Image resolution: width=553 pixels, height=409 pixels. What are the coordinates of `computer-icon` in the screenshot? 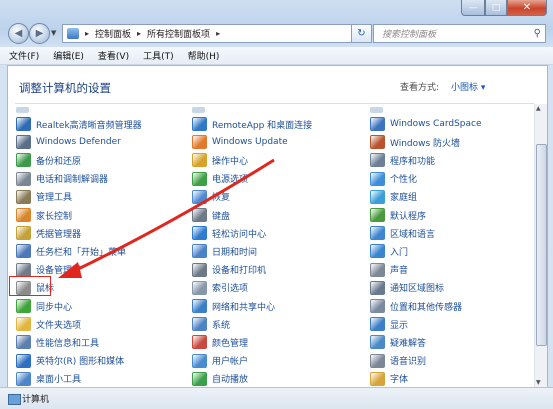 It's located at (14, 399).